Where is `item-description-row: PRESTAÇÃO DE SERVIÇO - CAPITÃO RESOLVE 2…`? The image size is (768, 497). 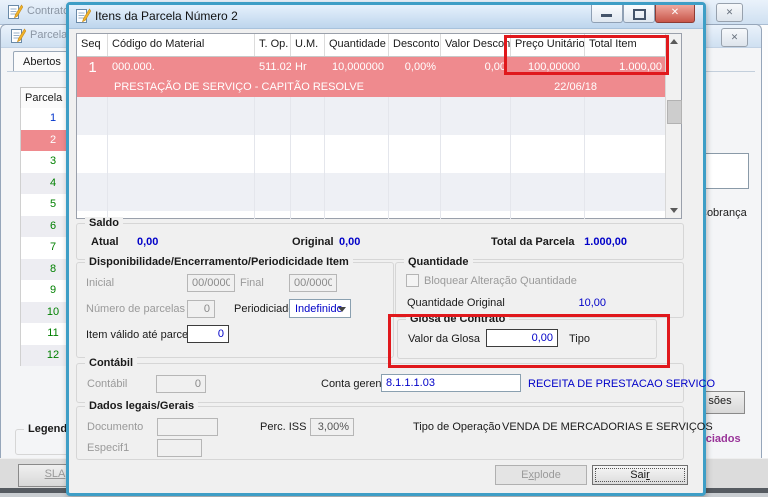 item-description-row: PRESTAÇÃO DE SERVIÇO - CAPITÃO RESOLVE 2… is located at coordinates (379, 87).